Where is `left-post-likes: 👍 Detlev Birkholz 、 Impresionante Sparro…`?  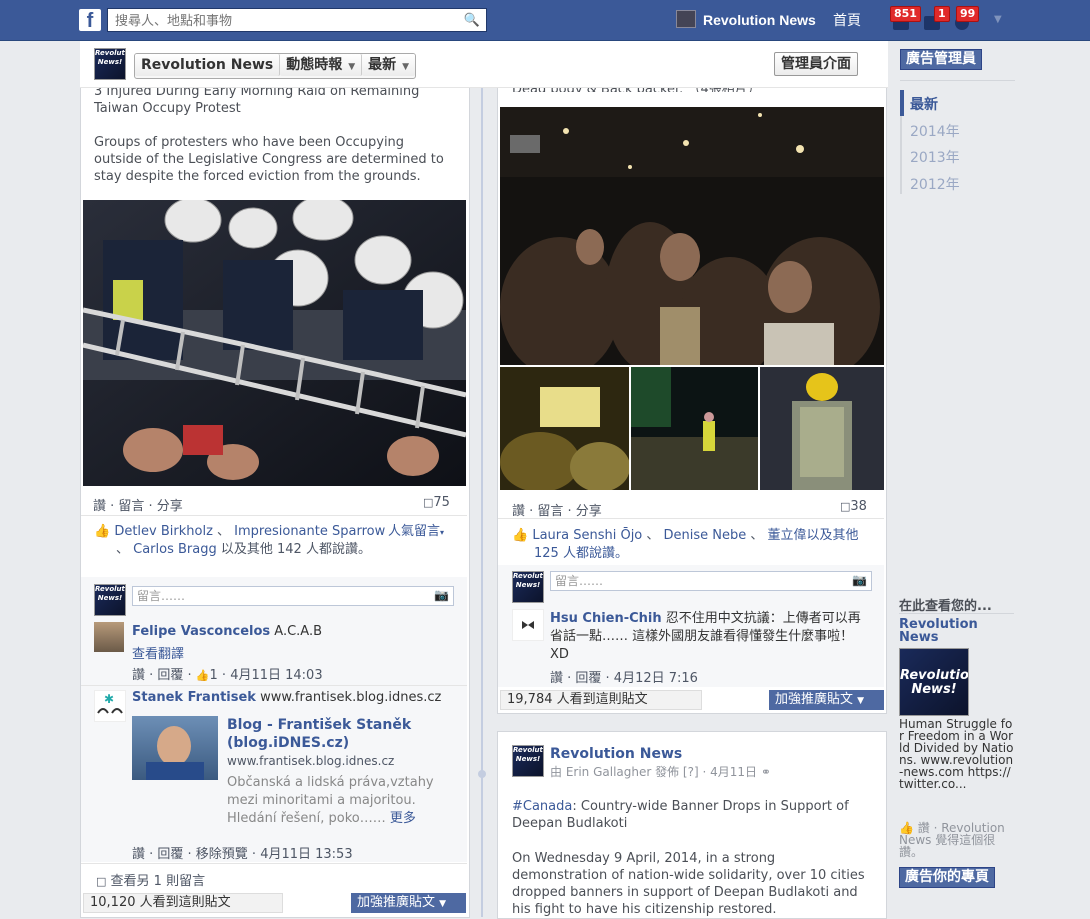 left-post-likes: 👍 Detlev Birkholz 、 Impresionante Sparro… is located at coordinates (269, 540).